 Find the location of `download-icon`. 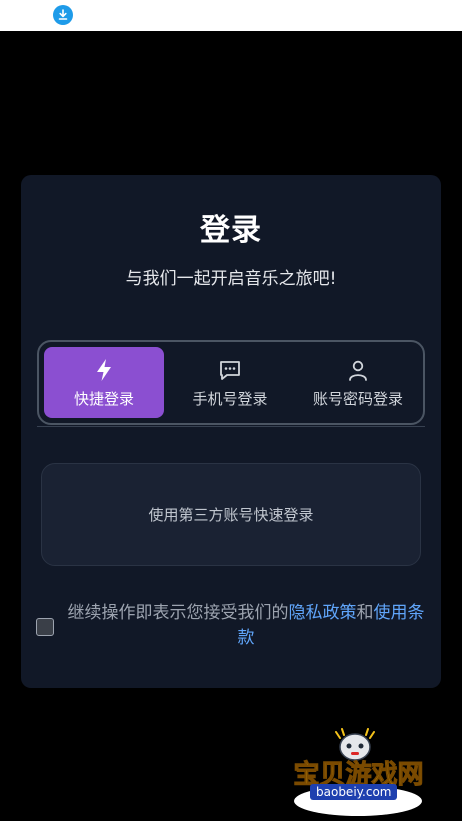

download-icon is located at coordinates (63, 15).